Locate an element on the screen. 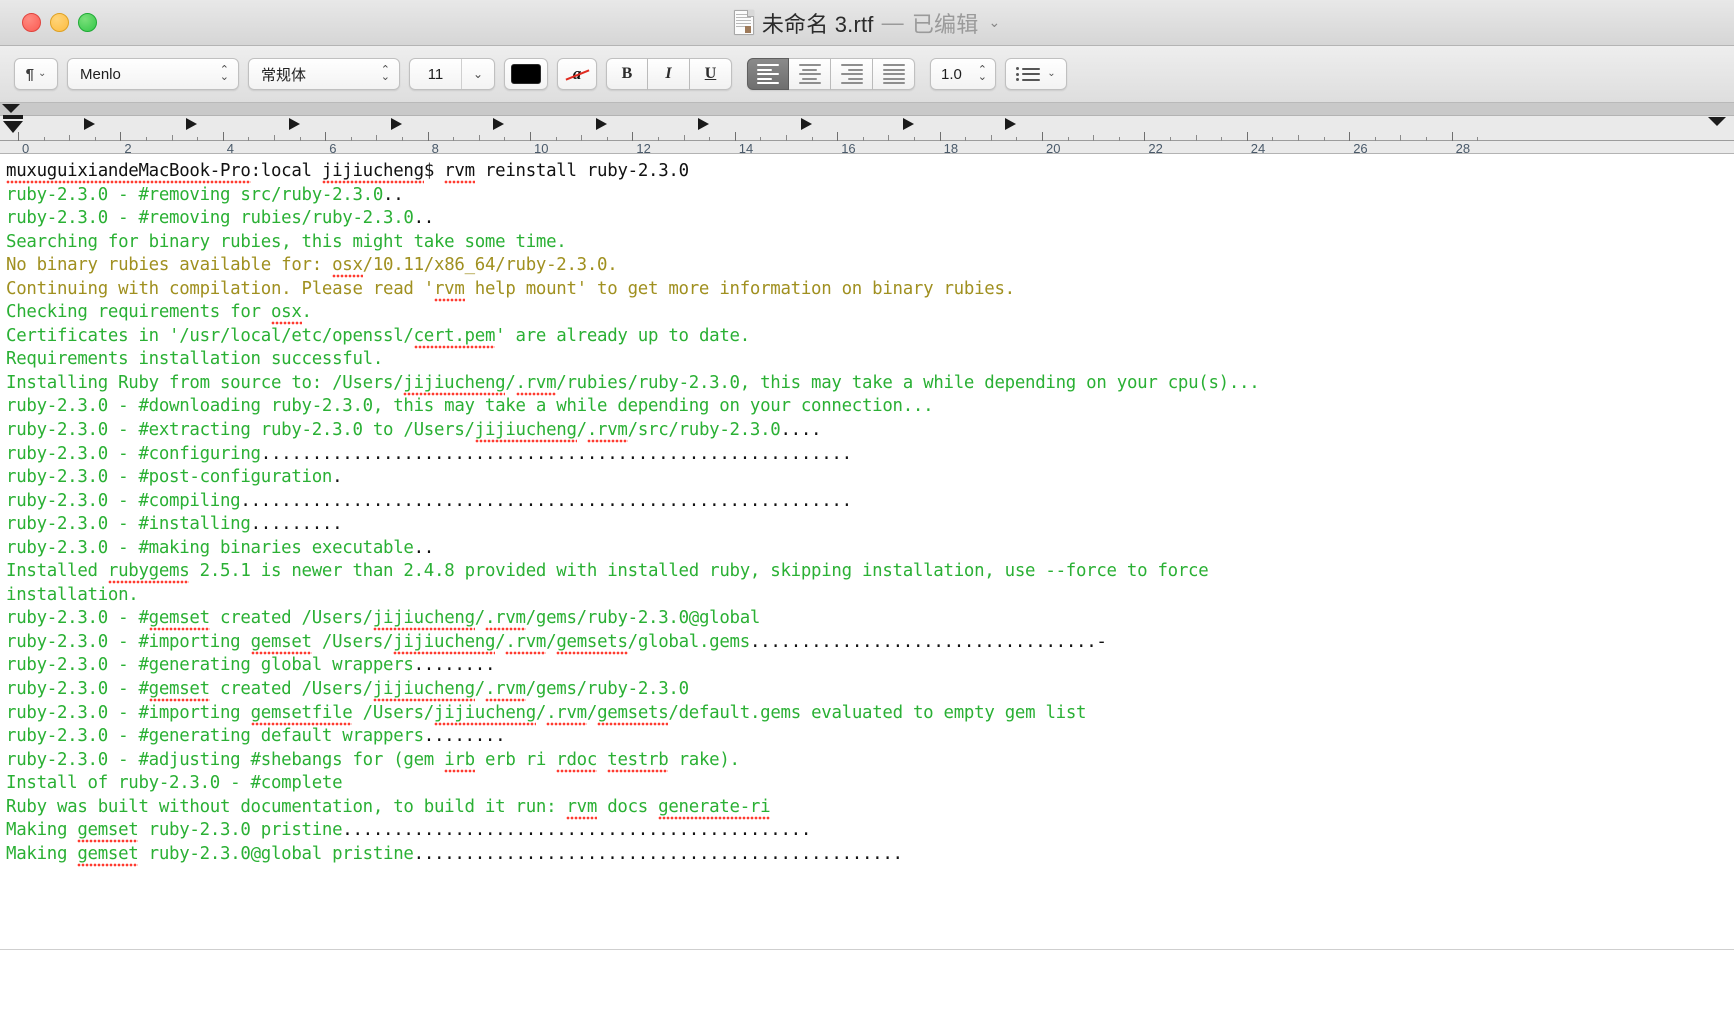 This screenshot has height=1012, width=1734. paragraph-style-button: ¶ ⌄ is located at coordinates (36, 74).